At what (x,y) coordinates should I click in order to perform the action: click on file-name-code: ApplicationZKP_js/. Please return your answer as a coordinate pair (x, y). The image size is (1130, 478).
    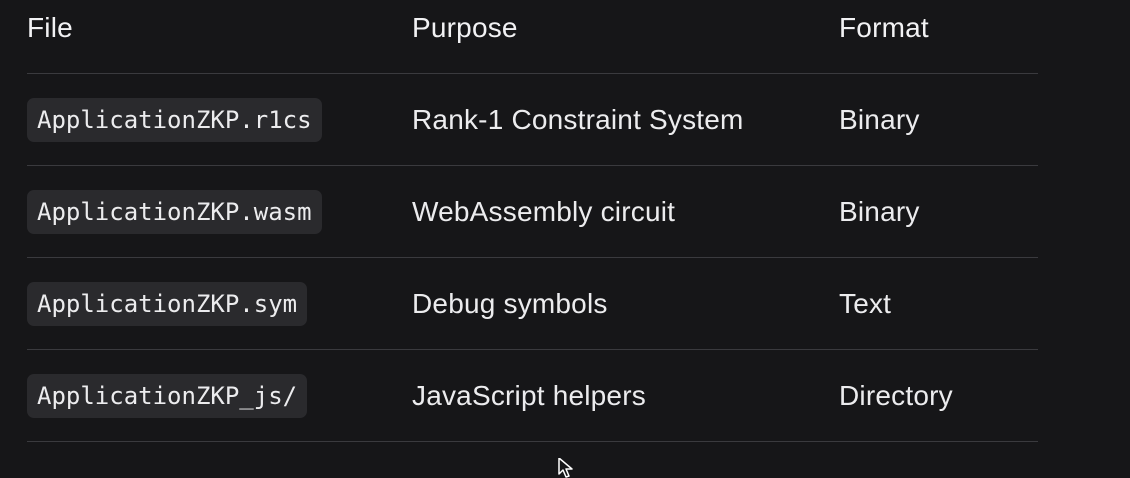
    Looking at the image, I should click on (167, 395).